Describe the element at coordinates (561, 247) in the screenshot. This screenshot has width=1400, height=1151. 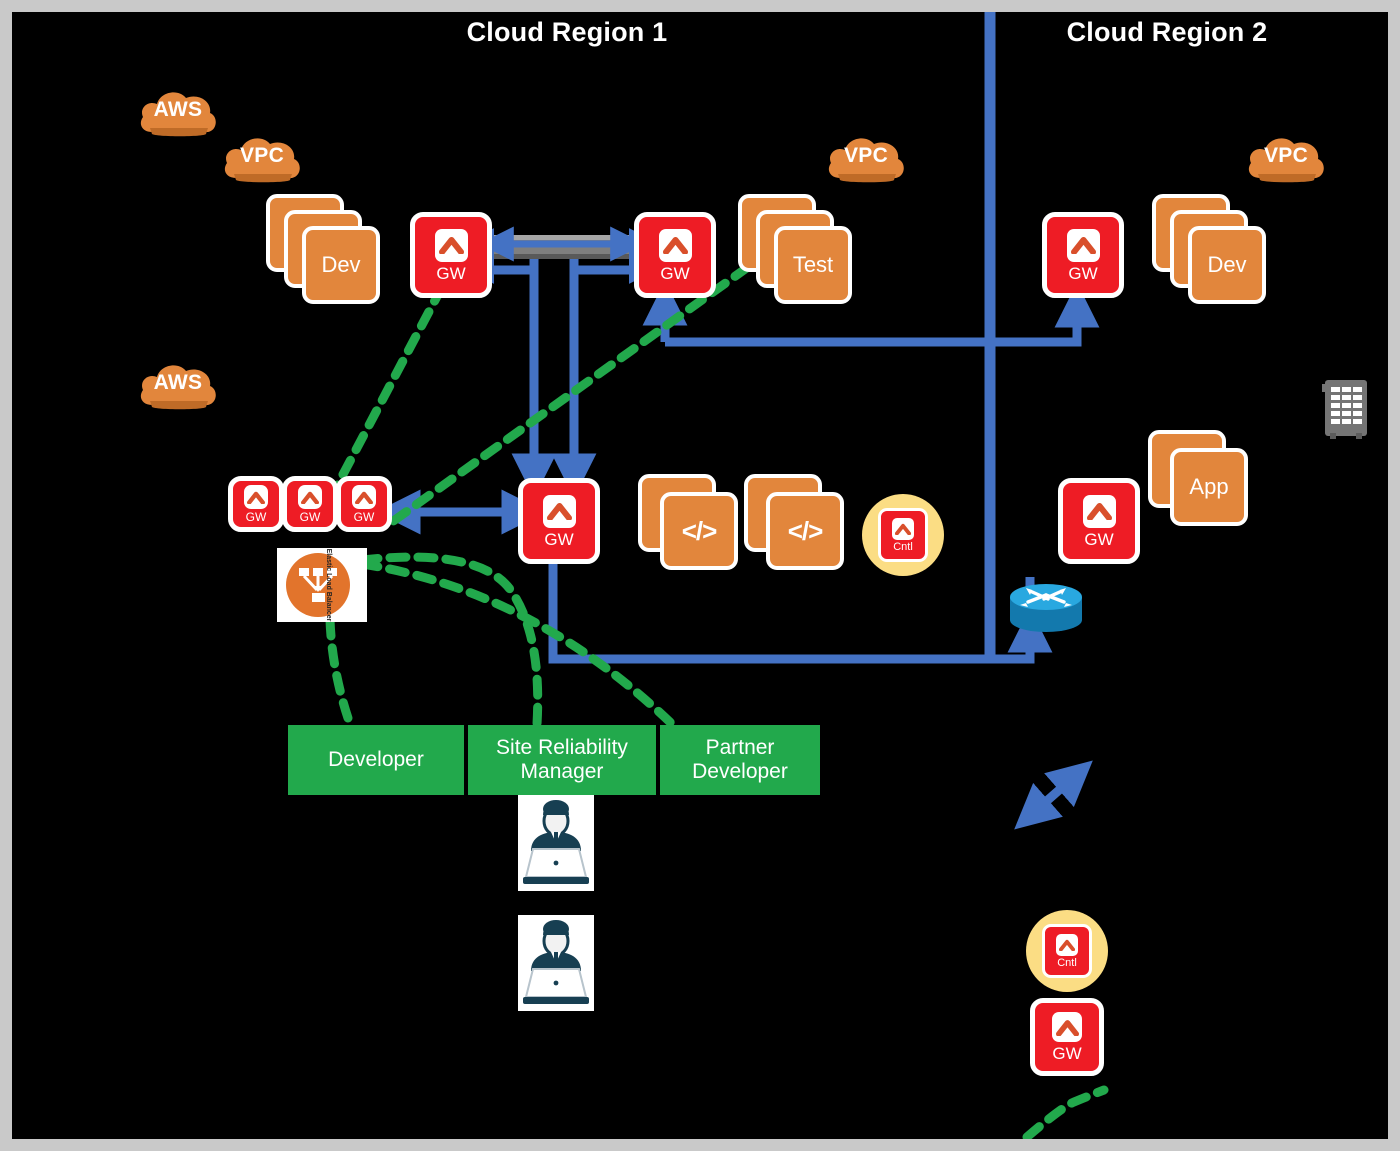
I see `vpn-tunnel-body` at that location.